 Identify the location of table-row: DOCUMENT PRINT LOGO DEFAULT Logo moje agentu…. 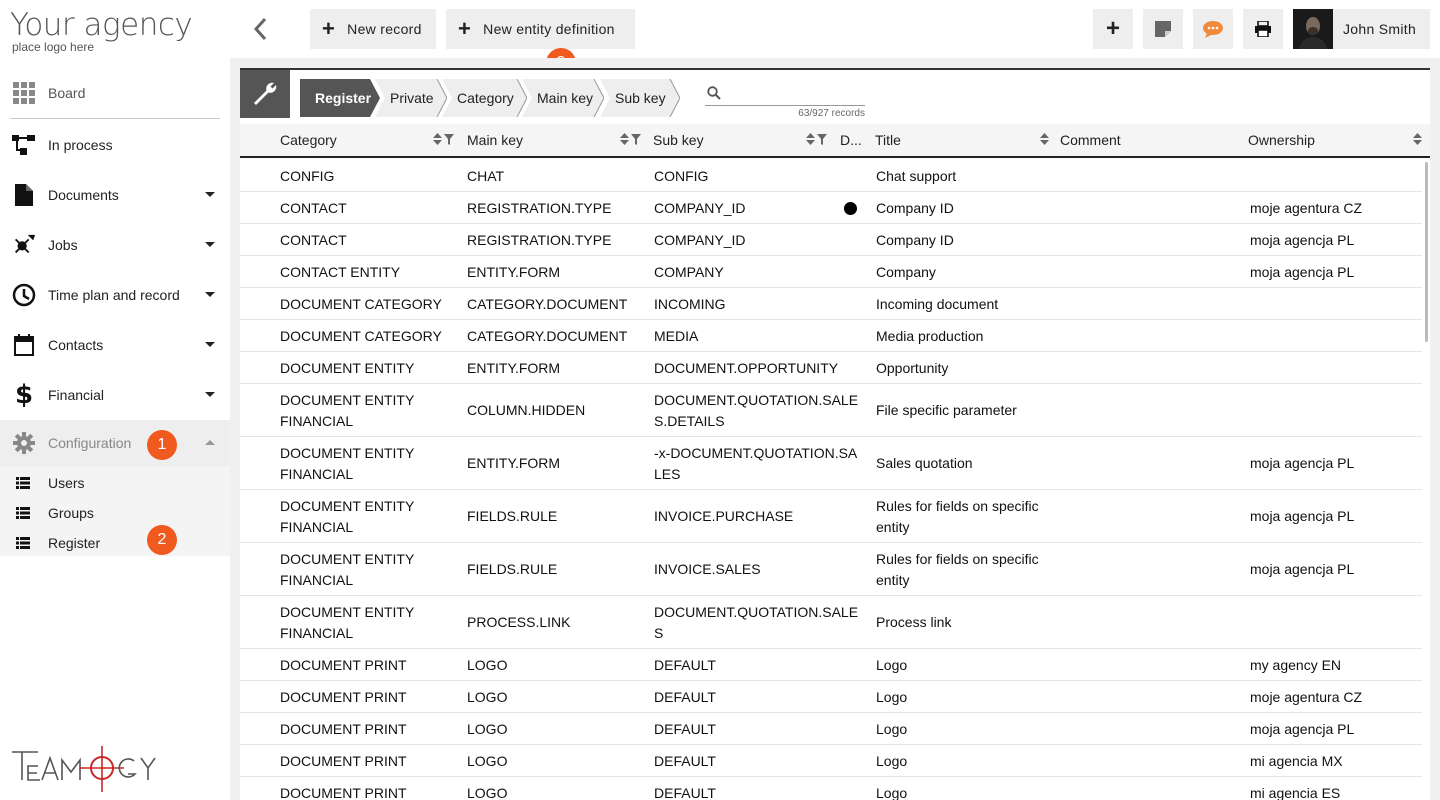
(831, 697).